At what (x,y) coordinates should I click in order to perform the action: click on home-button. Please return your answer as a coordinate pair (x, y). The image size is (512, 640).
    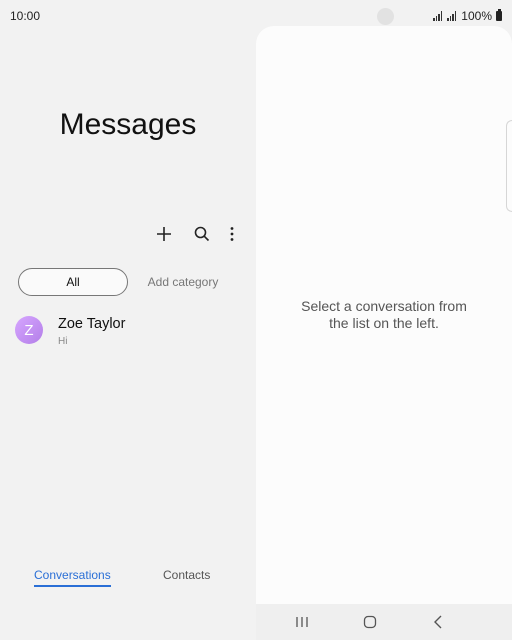
    Looking at the image, I should click on (370, 622).